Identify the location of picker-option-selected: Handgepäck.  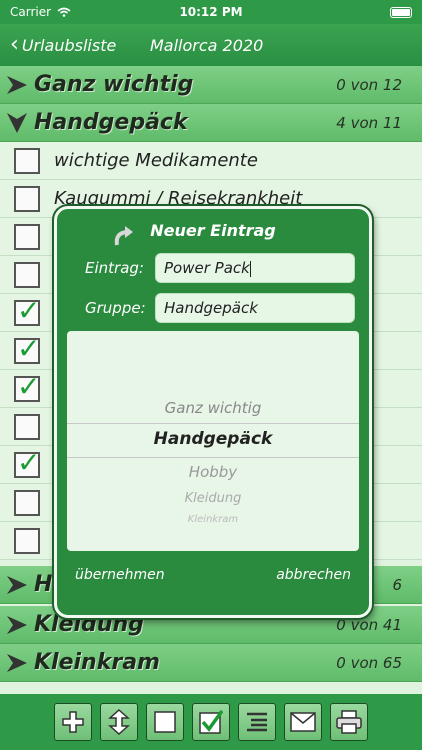
(213, 439).